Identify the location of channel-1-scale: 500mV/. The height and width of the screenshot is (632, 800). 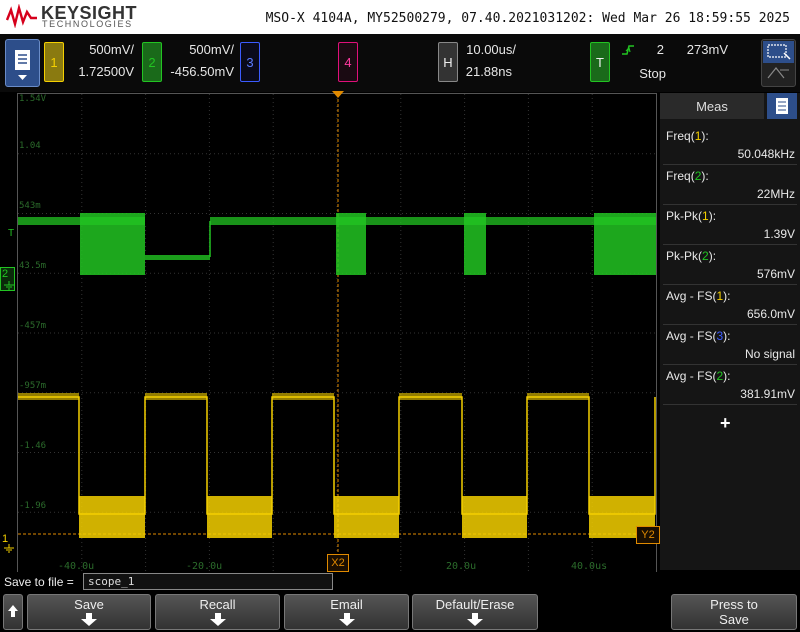
(111, 49).